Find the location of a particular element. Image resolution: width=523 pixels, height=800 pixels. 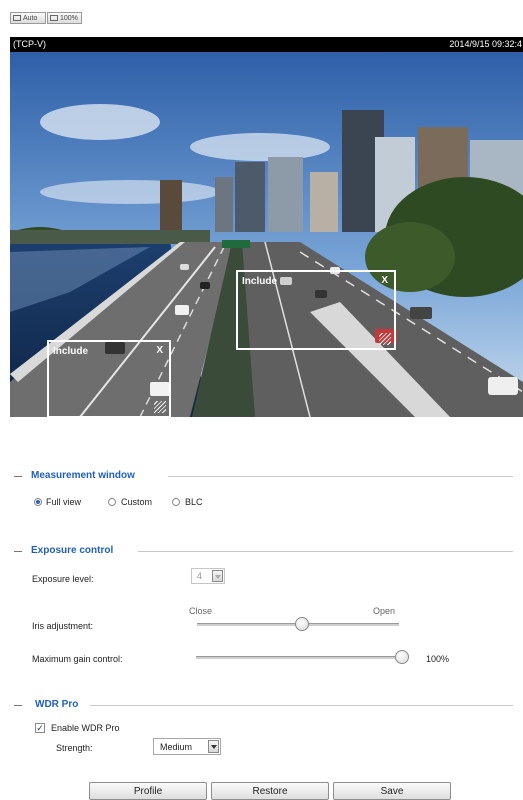

zoom-100-label: 100% is located at coordinates (69, 18).